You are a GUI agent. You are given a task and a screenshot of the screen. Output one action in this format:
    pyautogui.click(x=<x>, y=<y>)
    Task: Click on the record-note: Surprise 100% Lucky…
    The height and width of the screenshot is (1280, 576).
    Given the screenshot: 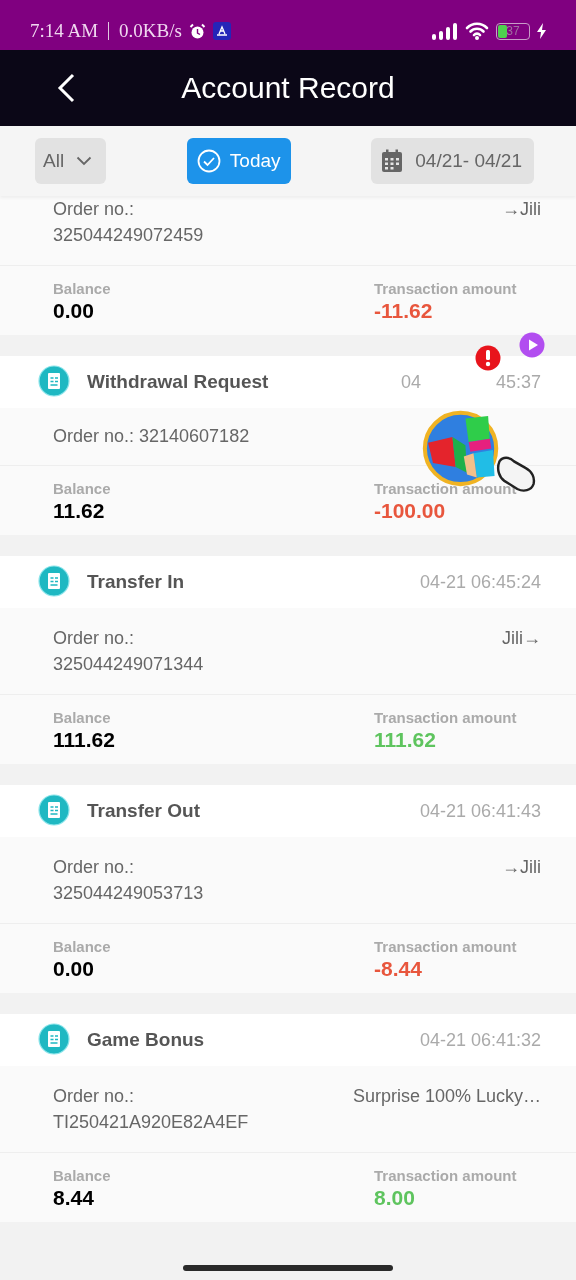 What is the action you would take?
    pyautogui.click(x=446, y=1096)
    